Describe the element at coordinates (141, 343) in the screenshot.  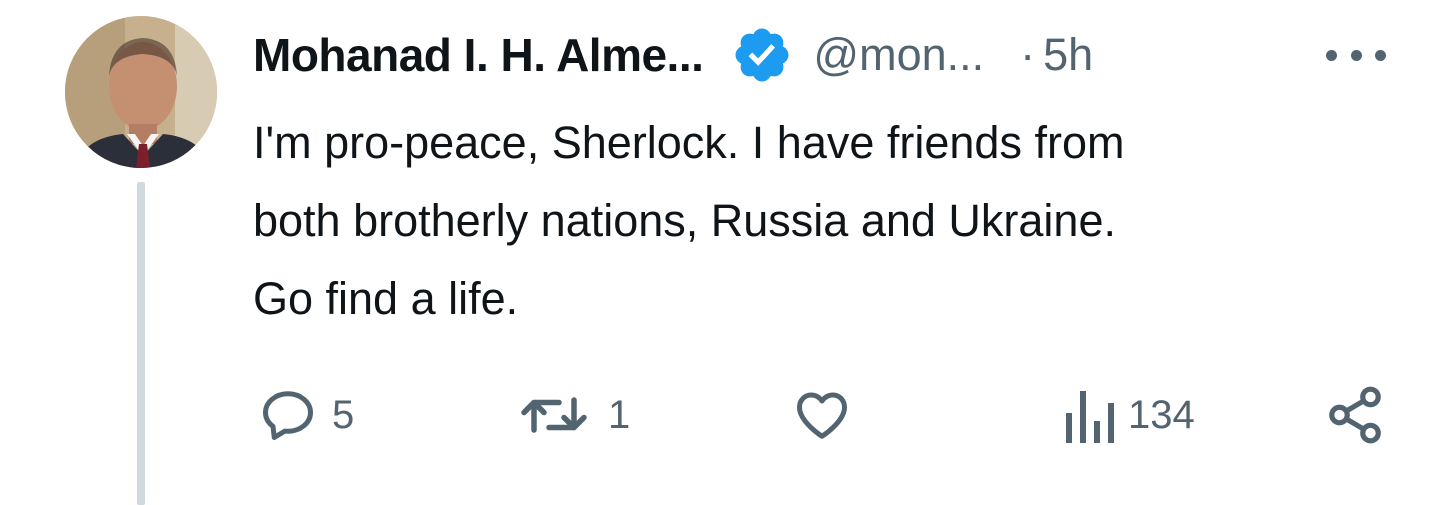
I see `thread-line` at that location.